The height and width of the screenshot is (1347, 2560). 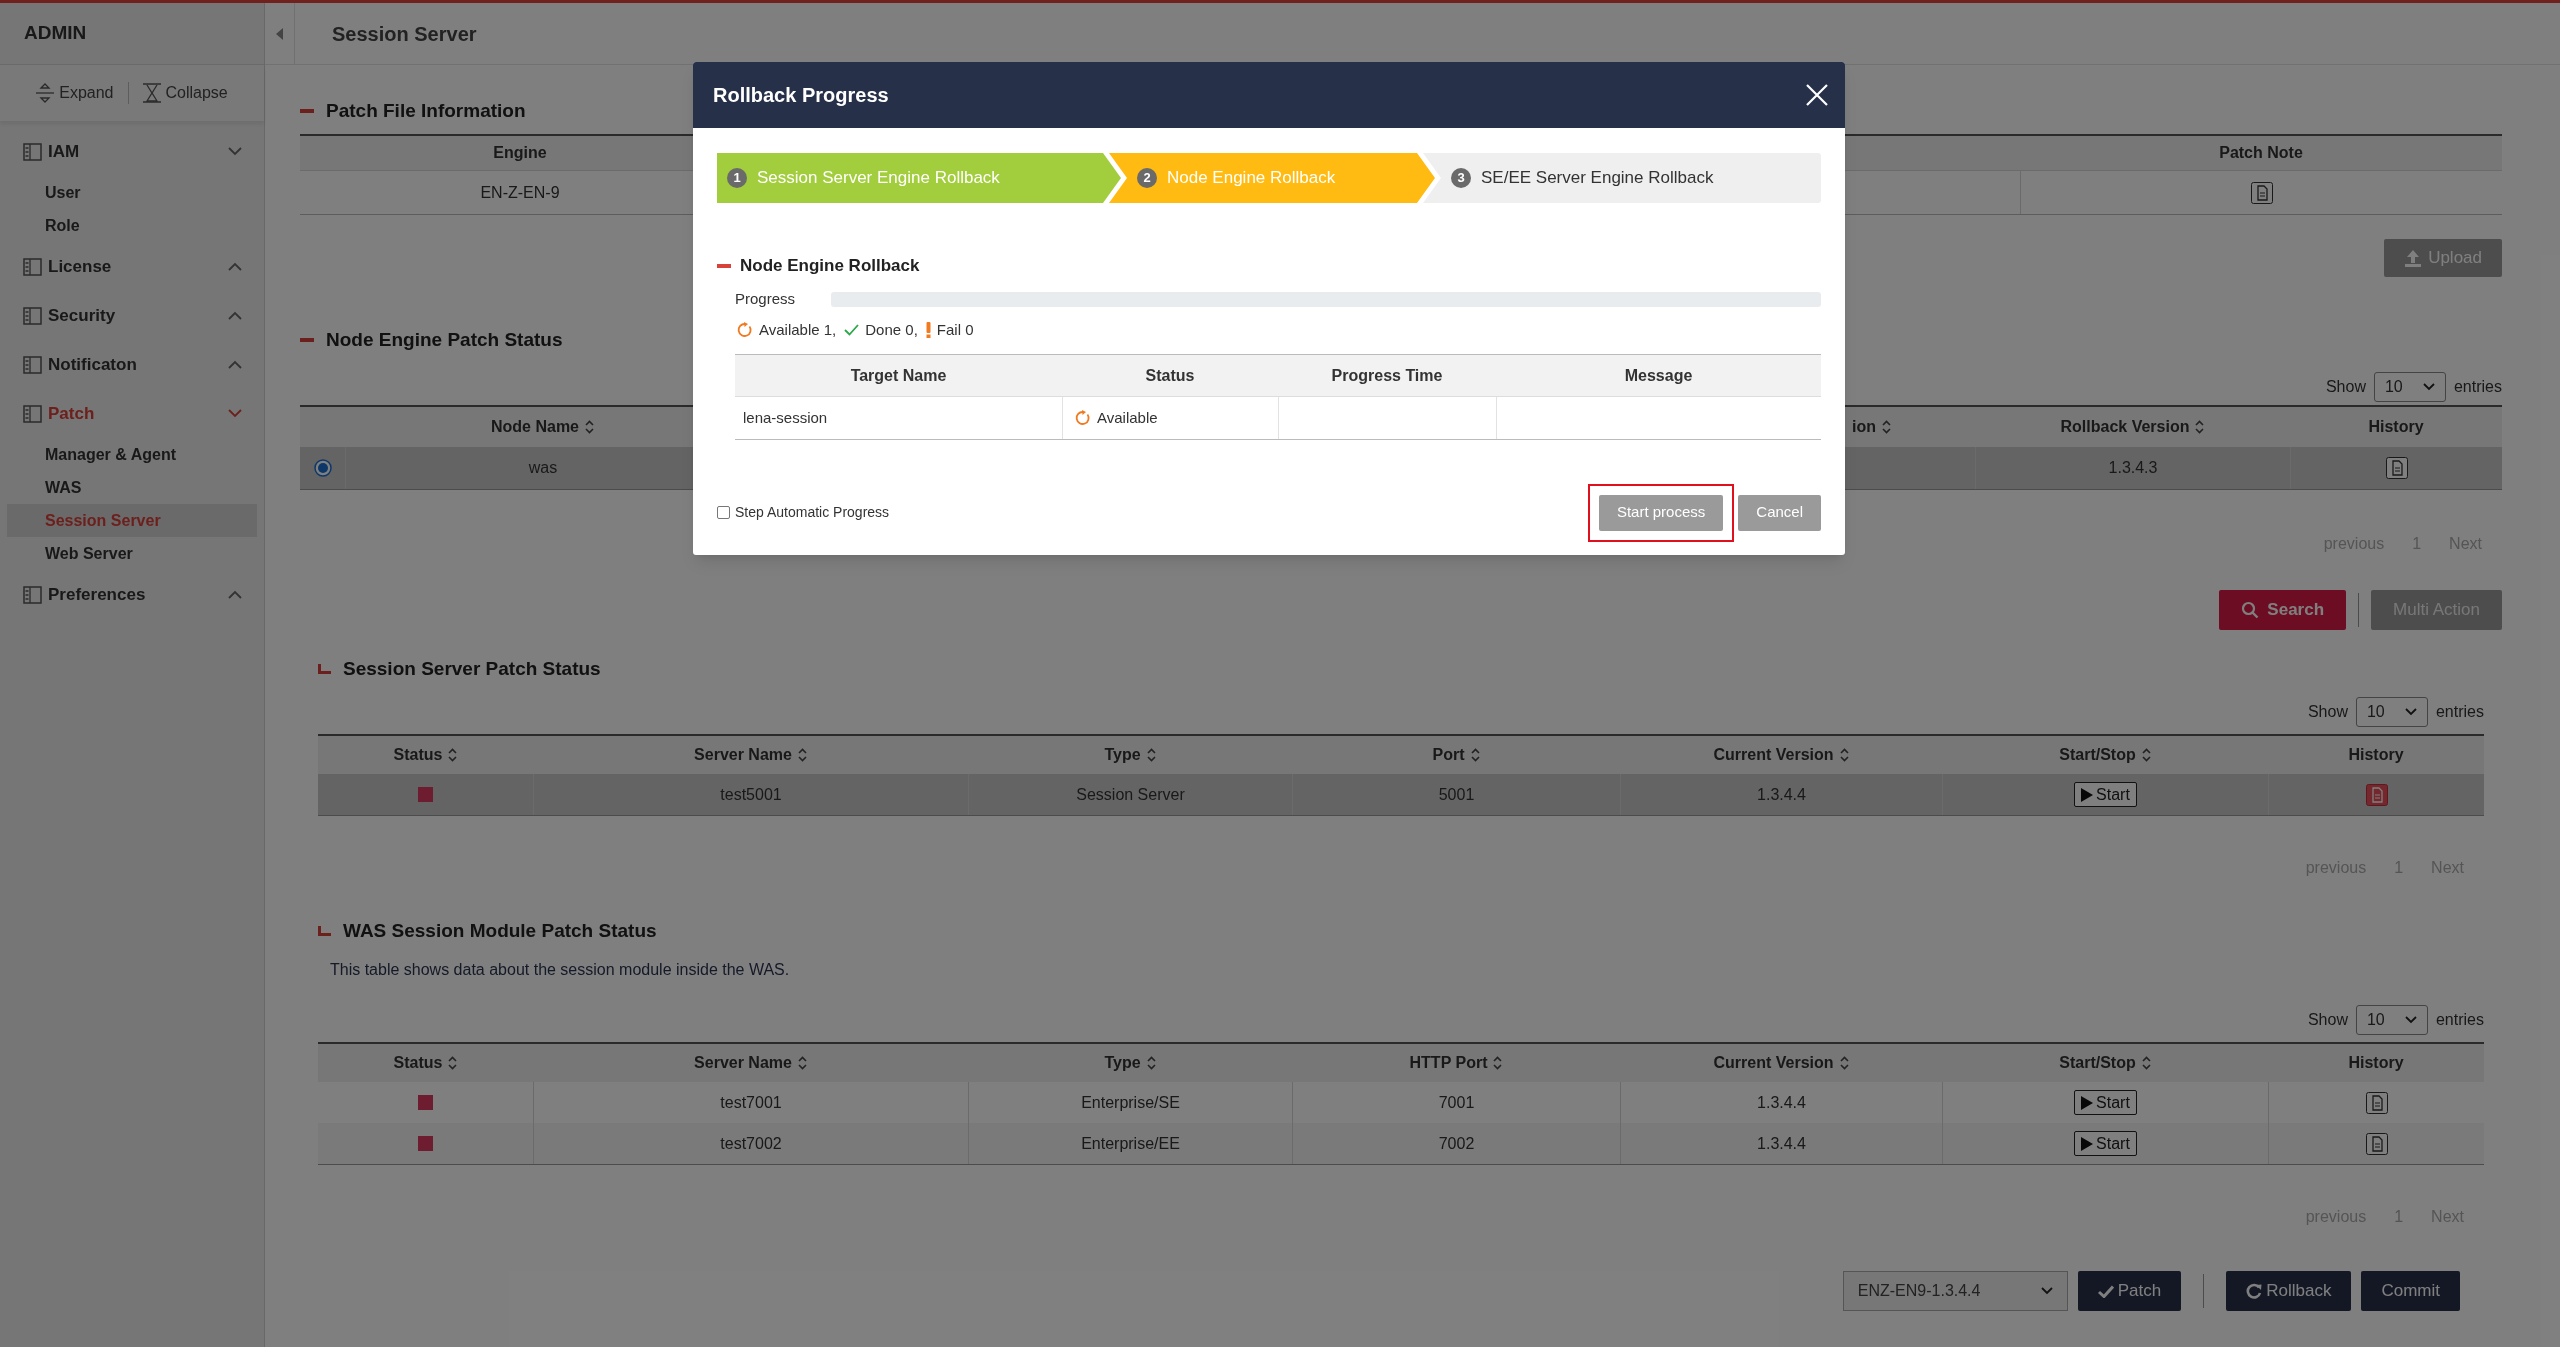 What do you see at coordinates (745, 330) in the screenshot?
I see `refresh-icon` at bounding box center [745, 330].